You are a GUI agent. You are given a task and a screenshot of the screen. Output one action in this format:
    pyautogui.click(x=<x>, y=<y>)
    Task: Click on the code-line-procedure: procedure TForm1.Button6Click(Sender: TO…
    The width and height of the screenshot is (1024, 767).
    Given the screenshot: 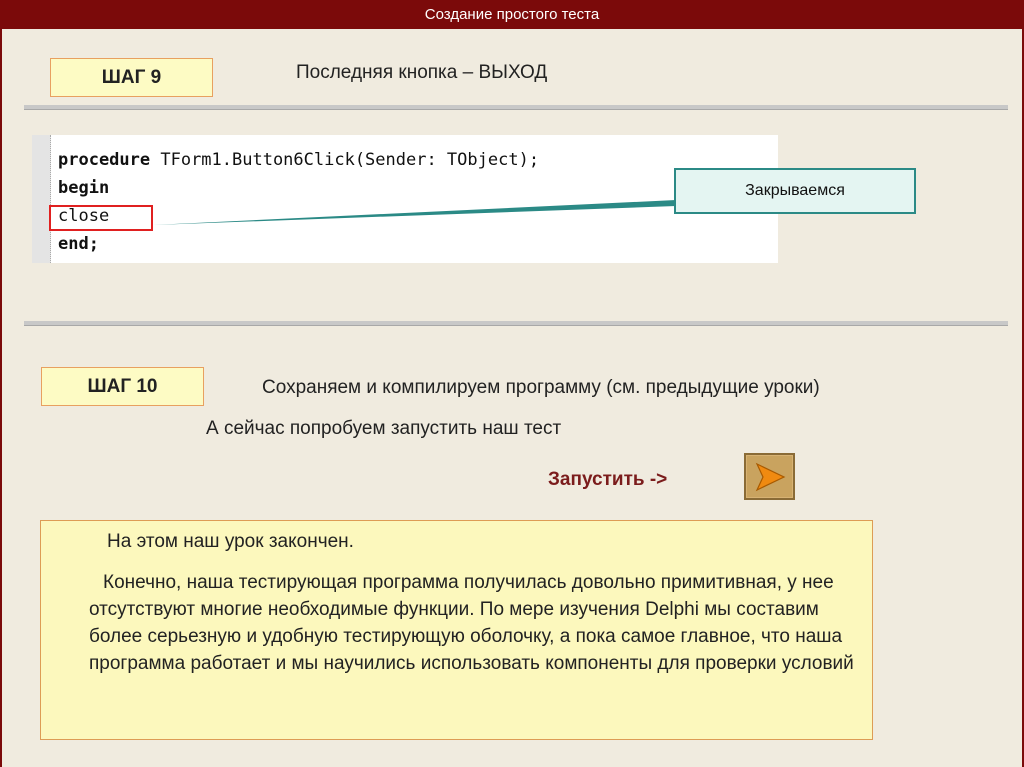 What is the action you would take?
    pyautogui.click(x=298, y=160)
    